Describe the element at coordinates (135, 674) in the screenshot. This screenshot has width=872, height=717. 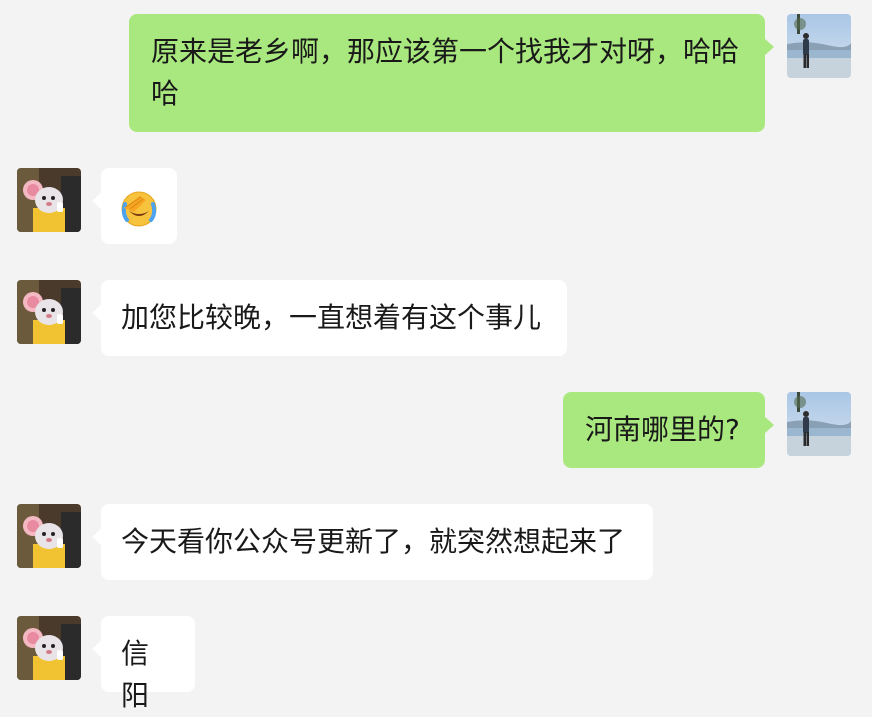
I see `message-text: 信阳` at that location.